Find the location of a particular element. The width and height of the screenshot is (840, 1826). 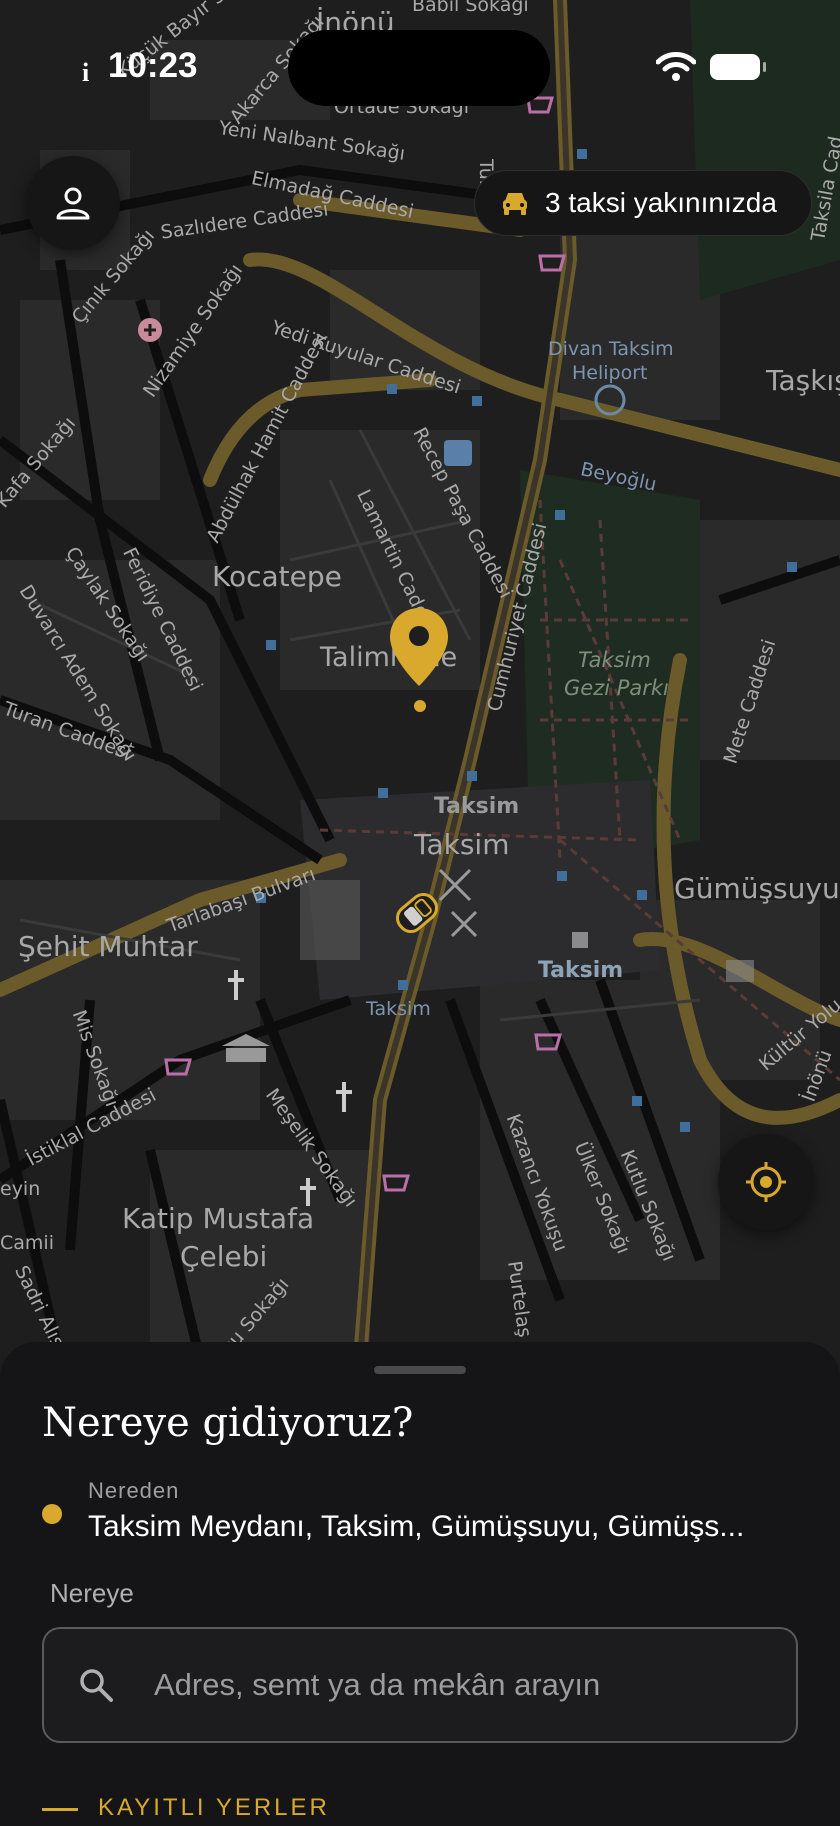

map-label: Gümüşsuyu is located at coordinates (757, 888).